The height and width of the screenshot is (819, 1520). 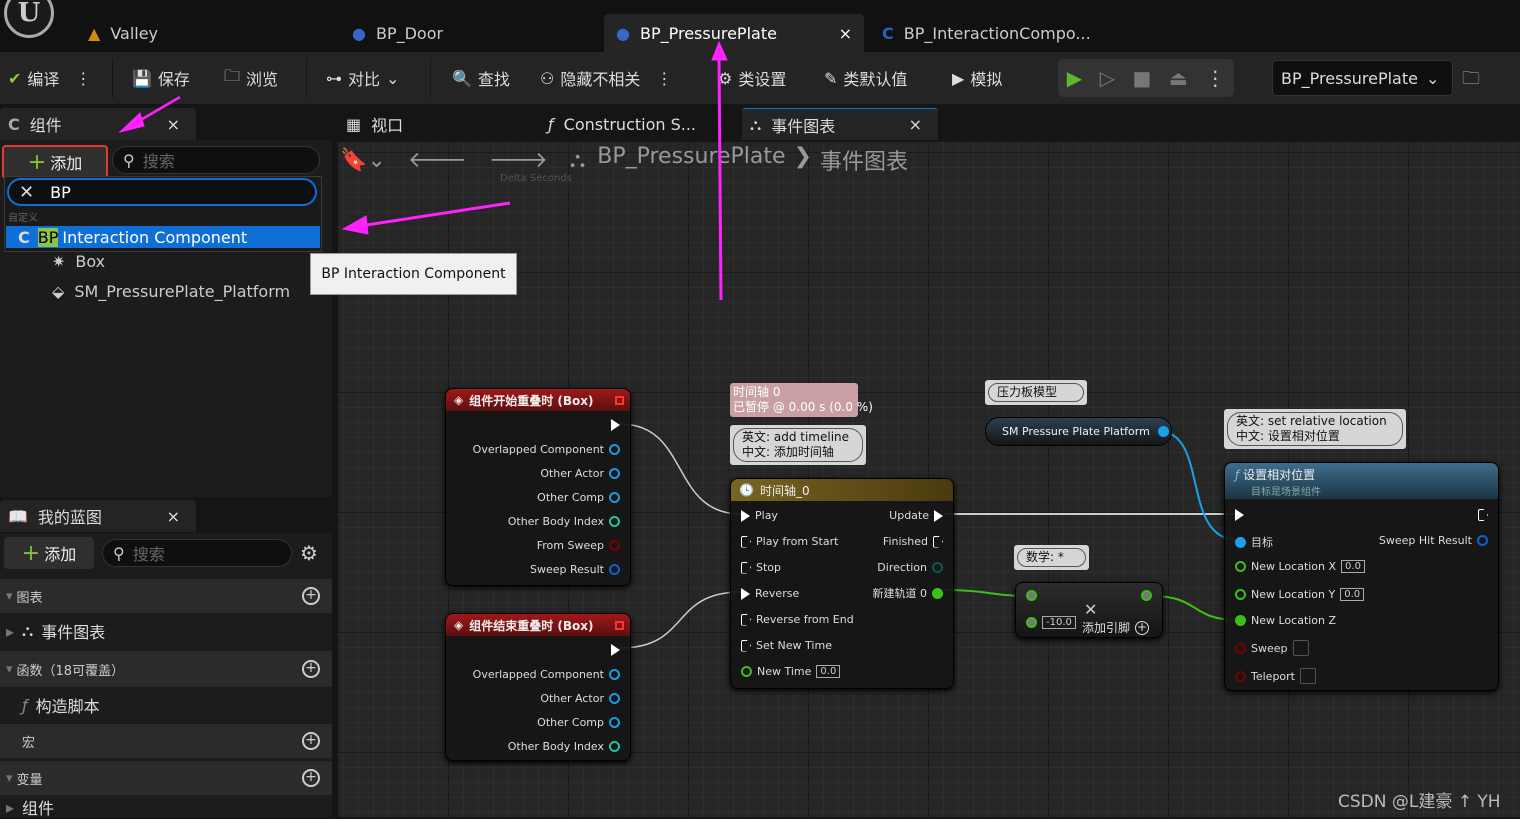 I want to click on annotation-layer, so click(x=423, y=170).